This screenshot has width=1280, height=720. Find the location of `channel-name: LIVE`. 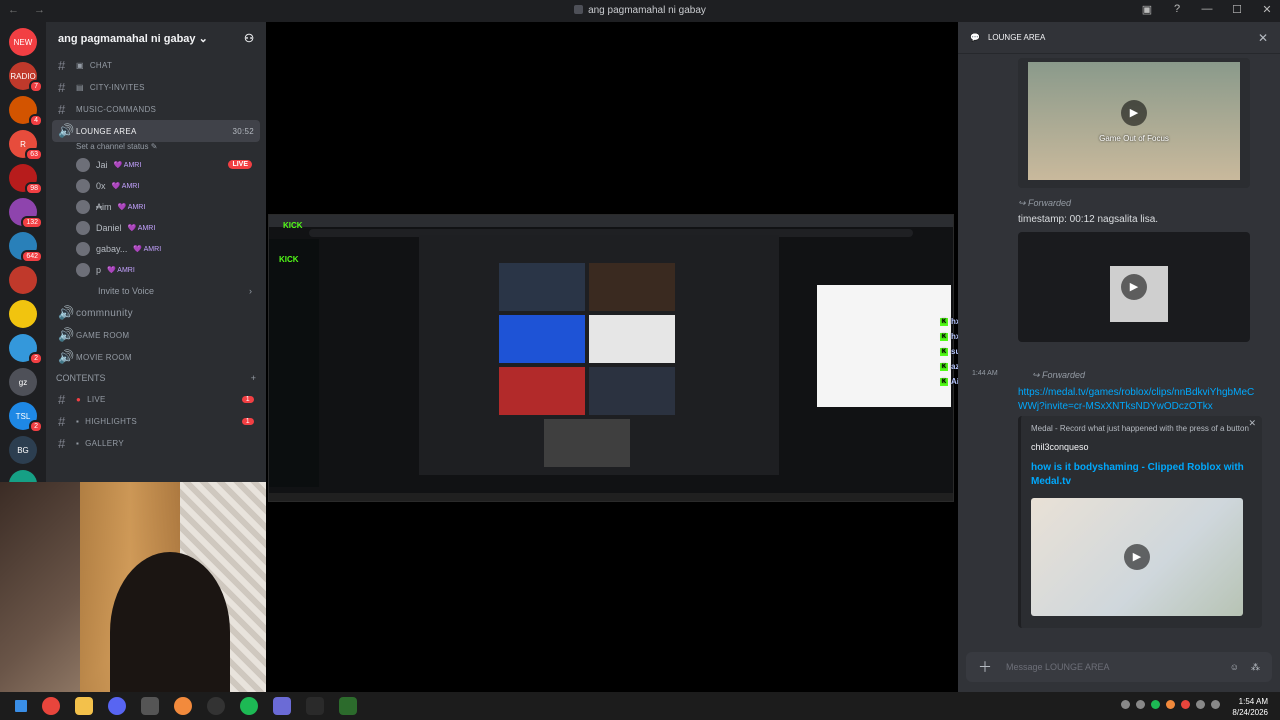

channel-name: LIVE is located at coordinates (96, 399).